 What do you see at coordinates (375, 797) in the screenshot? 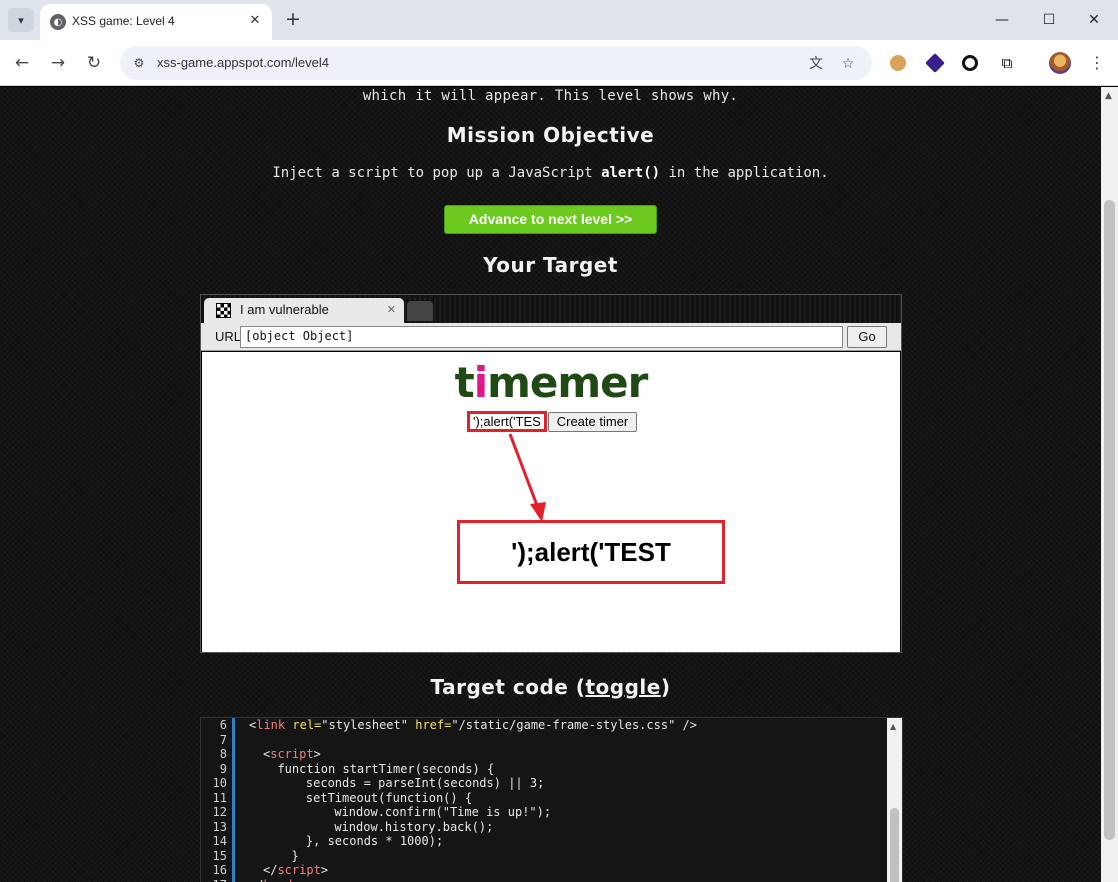
I see `code-text: setTimeout(function() {` at bounding box center [375, 797].